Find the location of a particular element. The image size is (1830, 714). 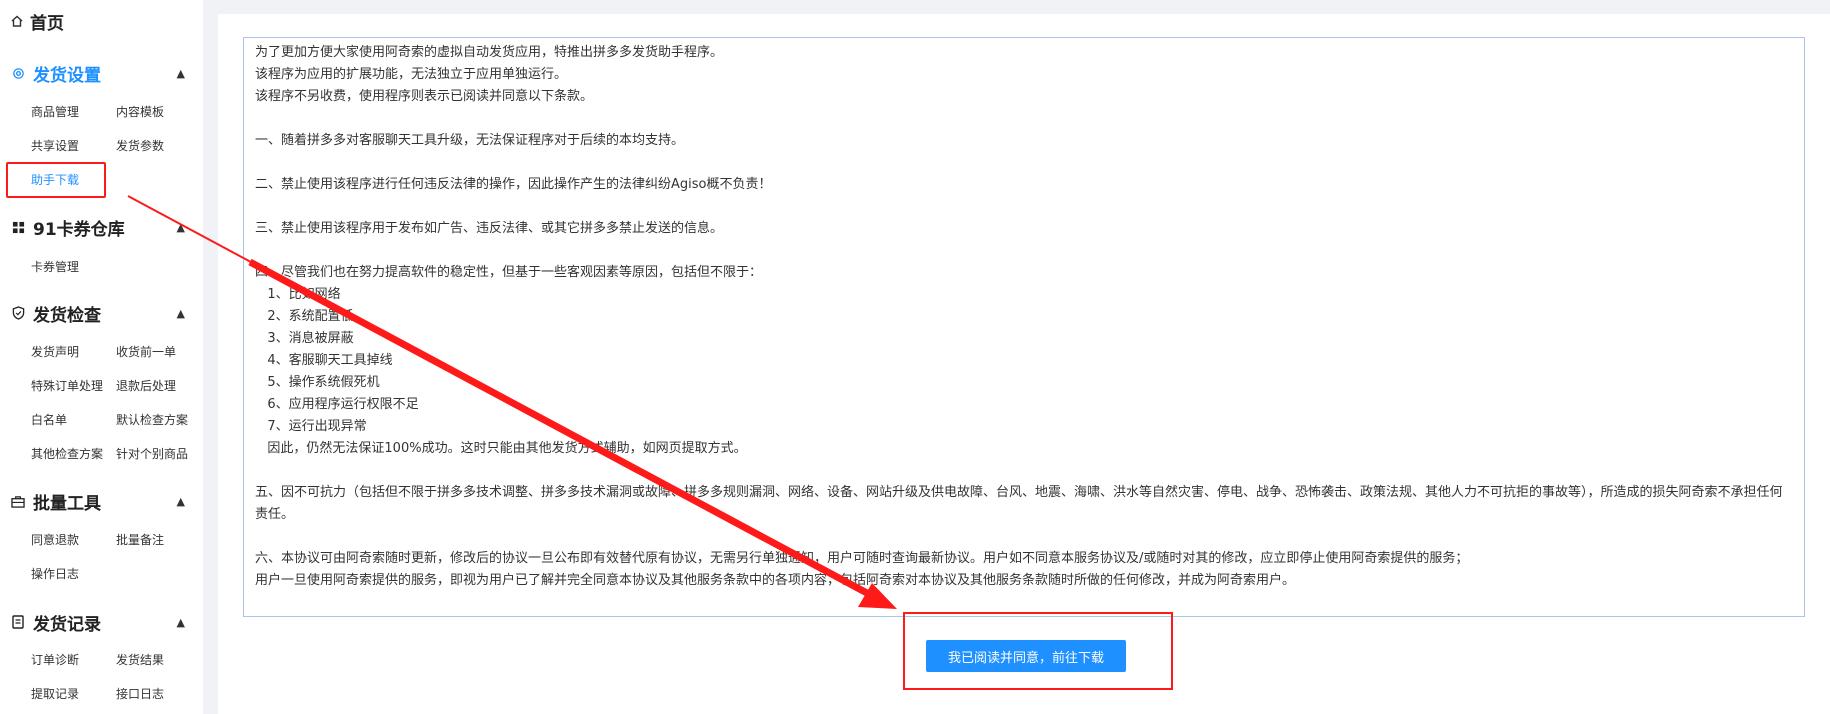

section-batch-tools: 批量工具 ▲ is located at coordinates (97, 501).